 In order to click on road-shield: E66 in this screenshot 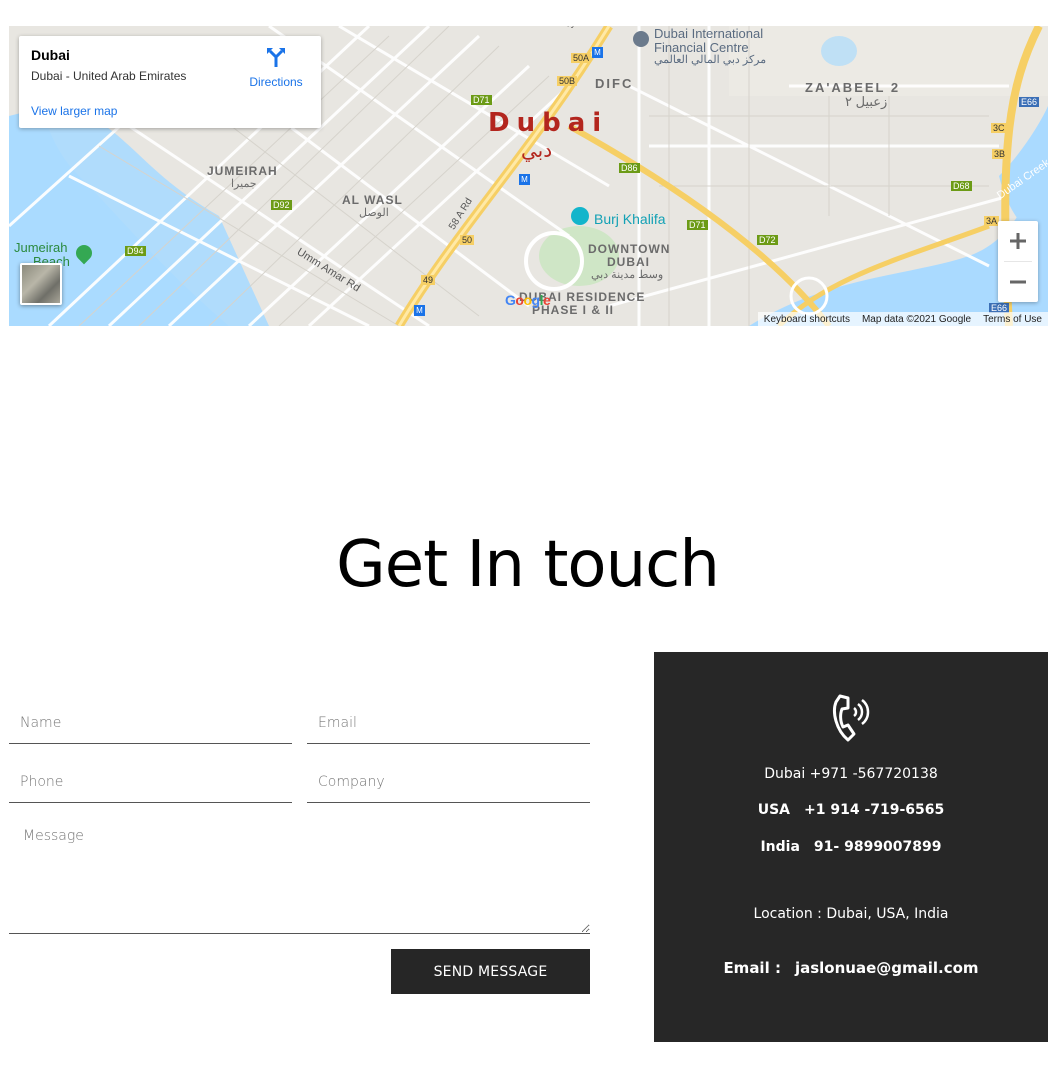, I will do `click(1029, 102)`.